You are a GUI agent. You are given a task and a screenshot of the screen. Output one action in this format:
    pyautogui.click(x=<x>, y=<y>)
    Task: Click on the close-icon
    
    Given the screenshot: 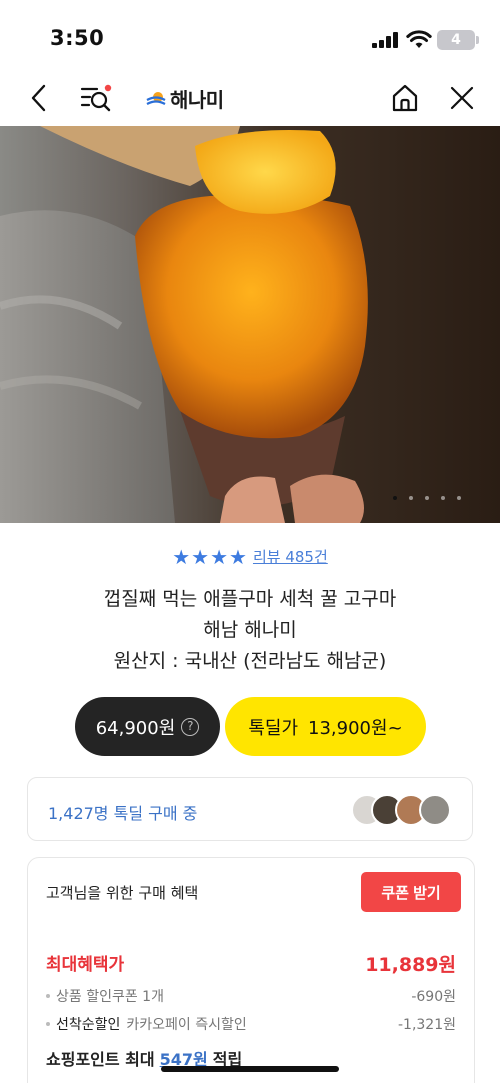 What is the action you would take?
    pyautogui.click(x=462, y=98)
    